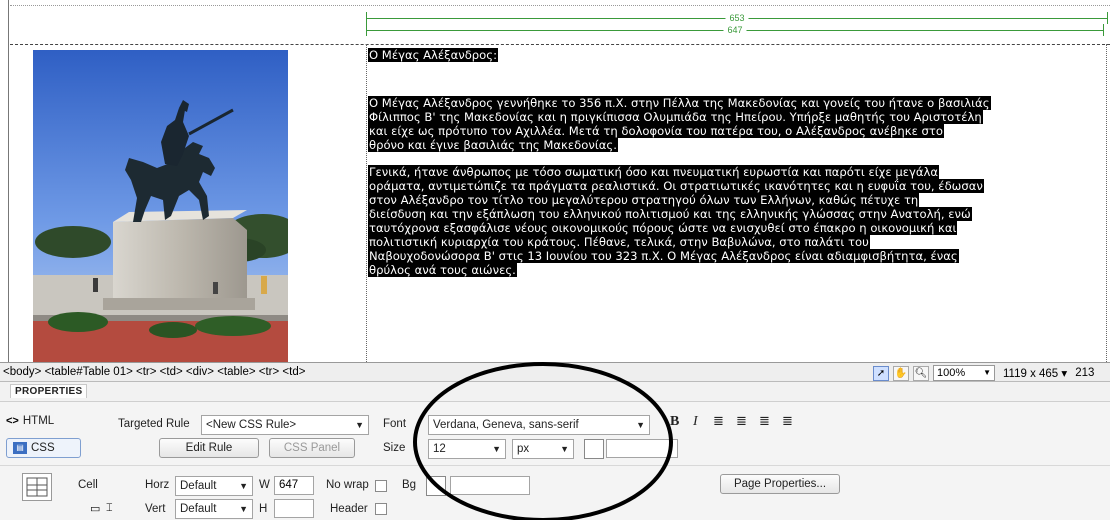 This screenshot has width=1110, height=520. What do you see at coordinates (214, 509) in the screenshot?
I see `vert-select: Default ▼` at bounding box center [214, 509].